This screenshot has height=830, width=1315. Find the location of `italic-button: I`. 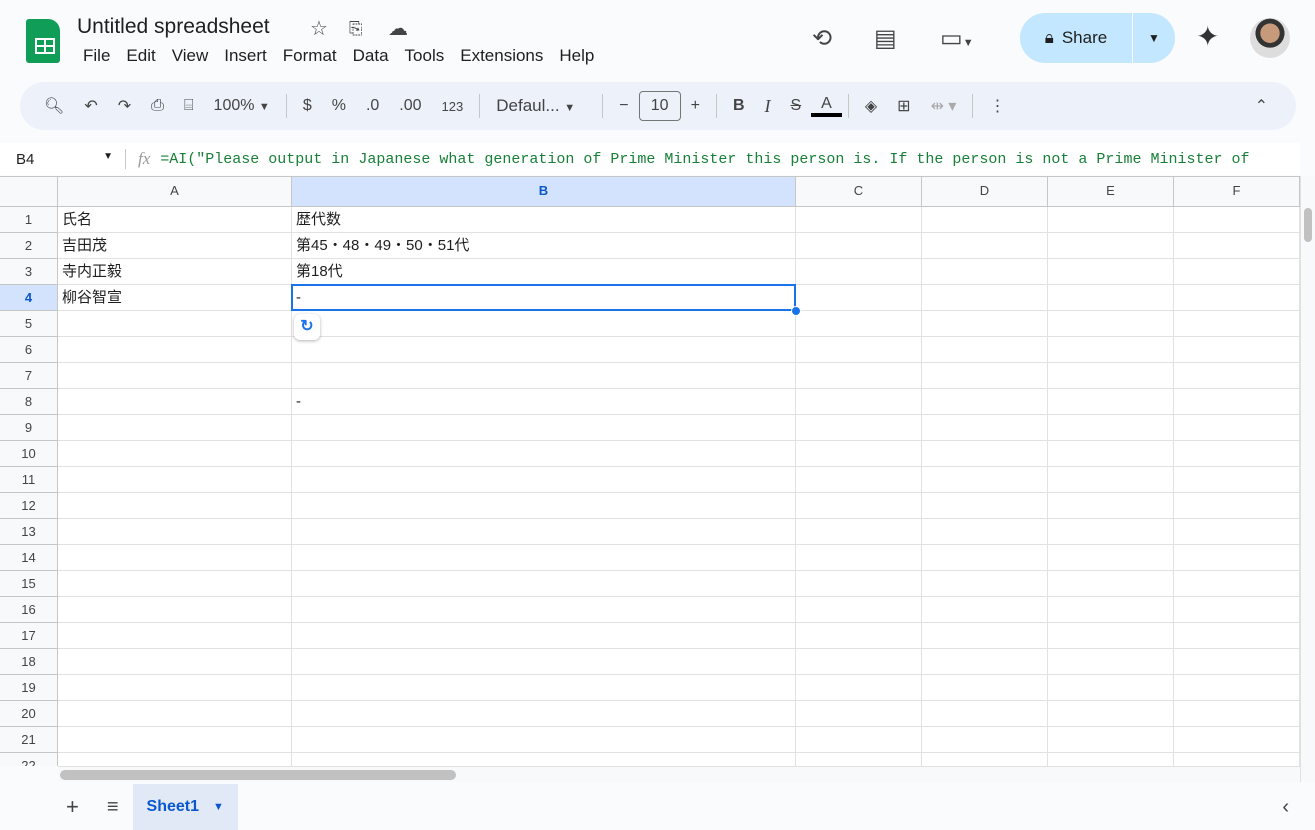

italic-button: I is located at coordinates (768, 106).